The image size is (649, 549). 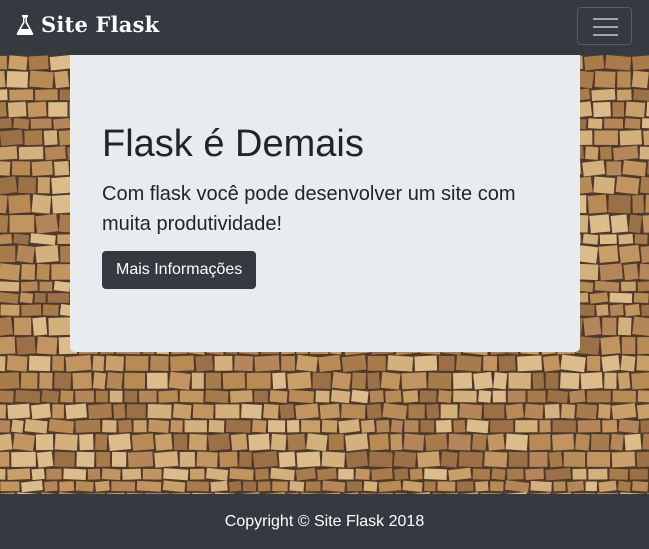 What do you see at coordinates (179, 270) in the screenshot?
I see `more-info-button: Mais Informações` at bounding box center [179, 270].